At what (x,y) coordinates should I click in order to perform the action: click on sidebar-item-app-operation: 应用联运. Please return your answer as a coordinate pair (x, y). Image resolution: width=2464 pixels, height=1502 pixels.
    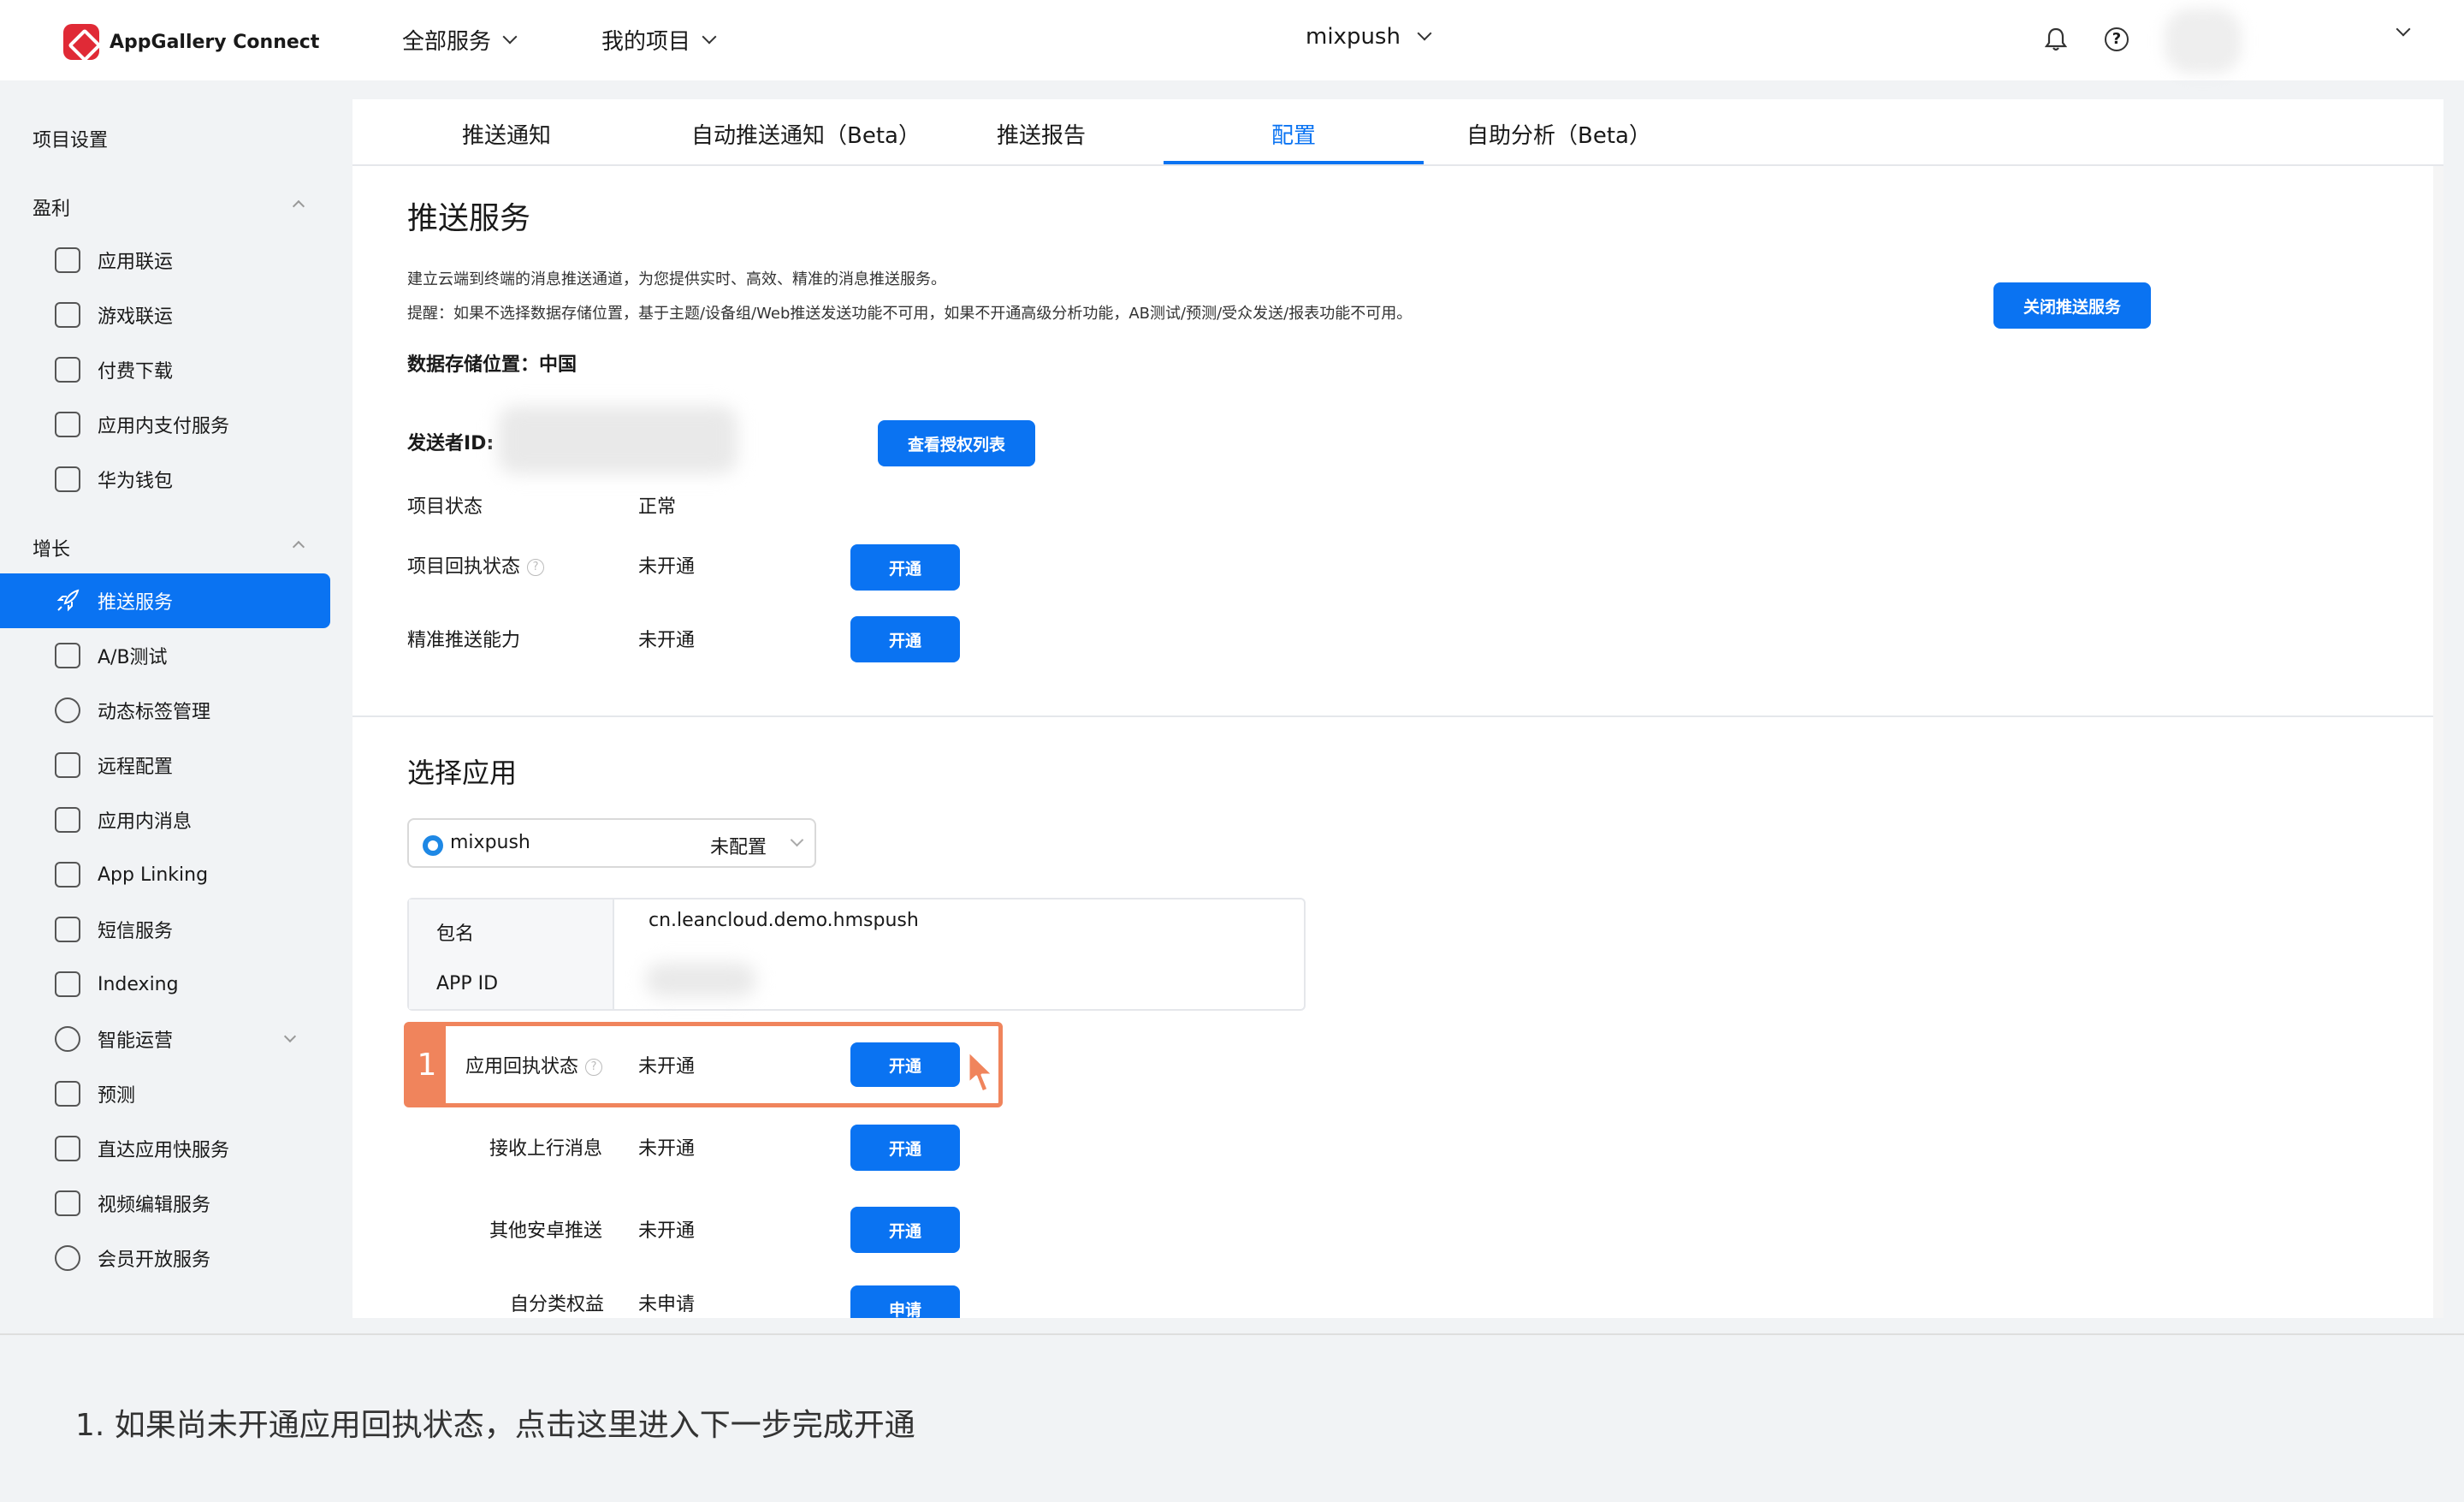
    Looking at the image, I should click on (165, 260).